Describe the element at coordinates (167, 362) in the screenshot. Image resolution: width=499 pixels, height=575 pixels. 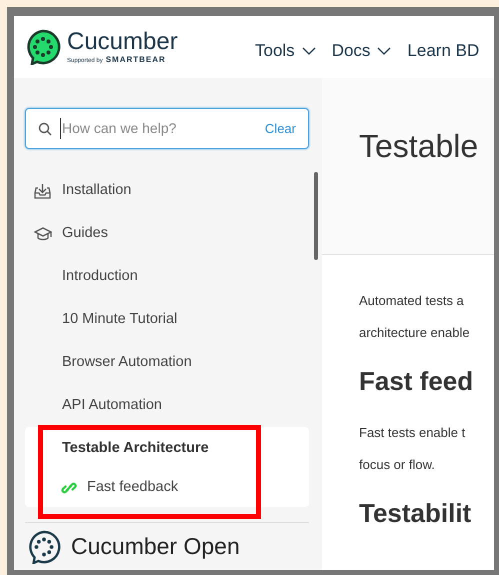
I see `sidebar-item: Browser Automation` at that location.